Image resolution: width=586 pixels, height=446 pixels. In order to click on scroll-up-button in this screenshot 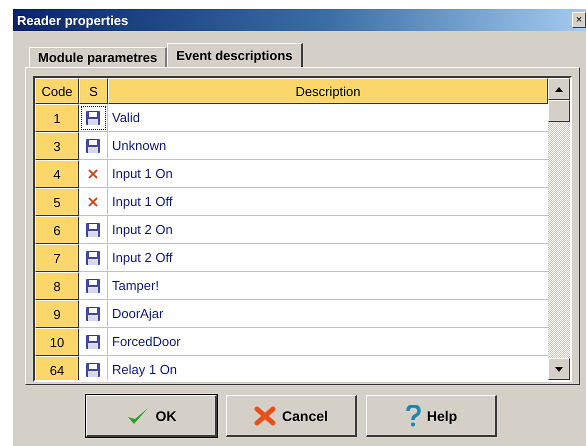, I will do `click(559, 89)`.